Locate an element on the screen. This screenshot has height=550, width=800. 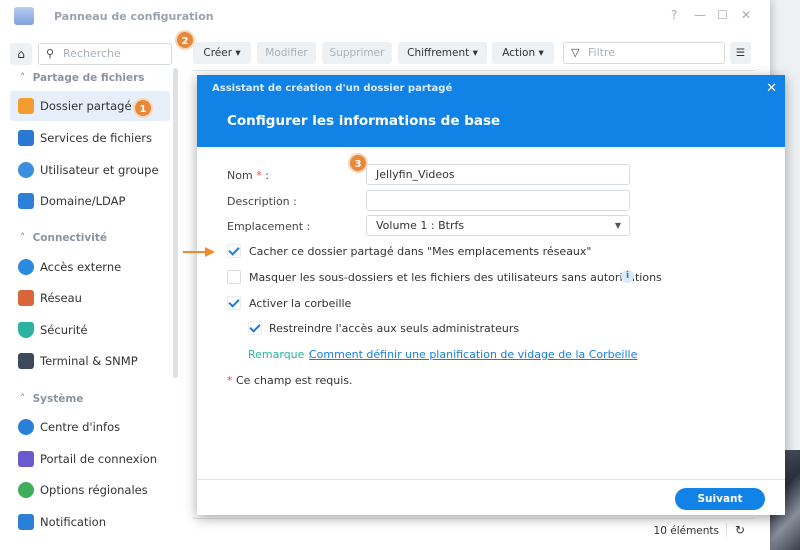
section-system: ˄ Système is located at coordinates (51, 399).